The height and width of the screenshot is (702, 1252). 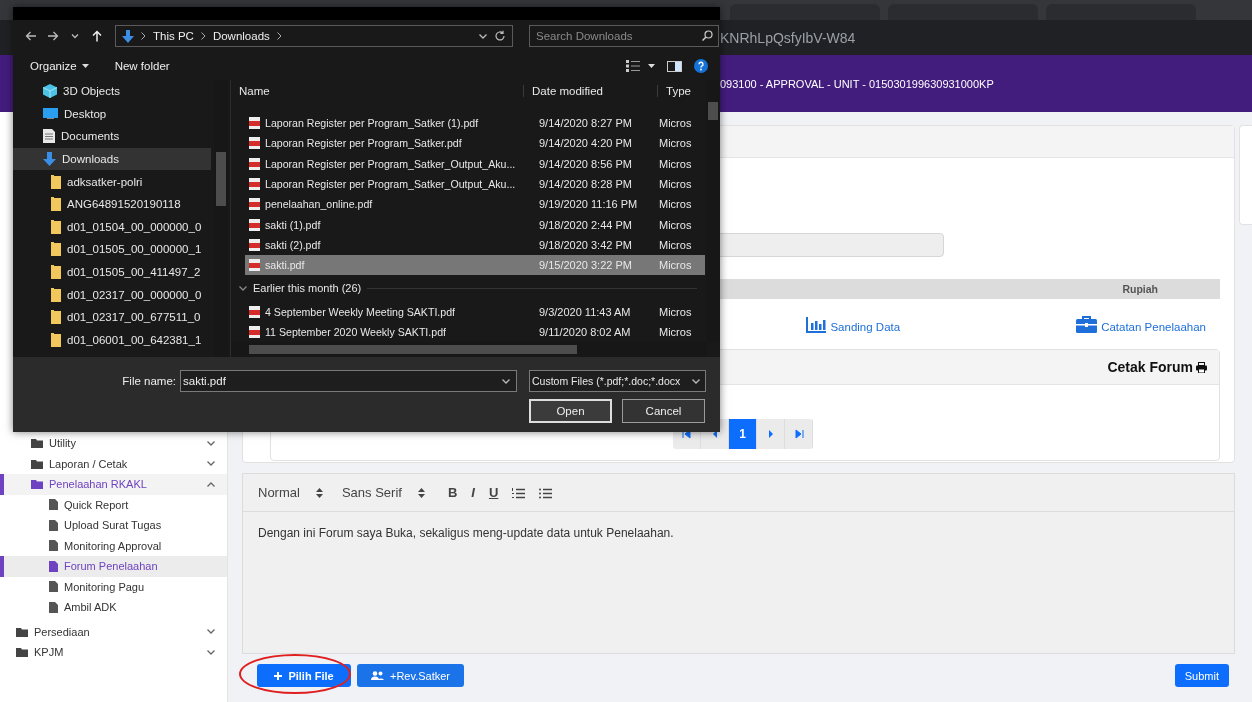 I want to click on cancel-button: Cancel, so click(x=663, y=411).